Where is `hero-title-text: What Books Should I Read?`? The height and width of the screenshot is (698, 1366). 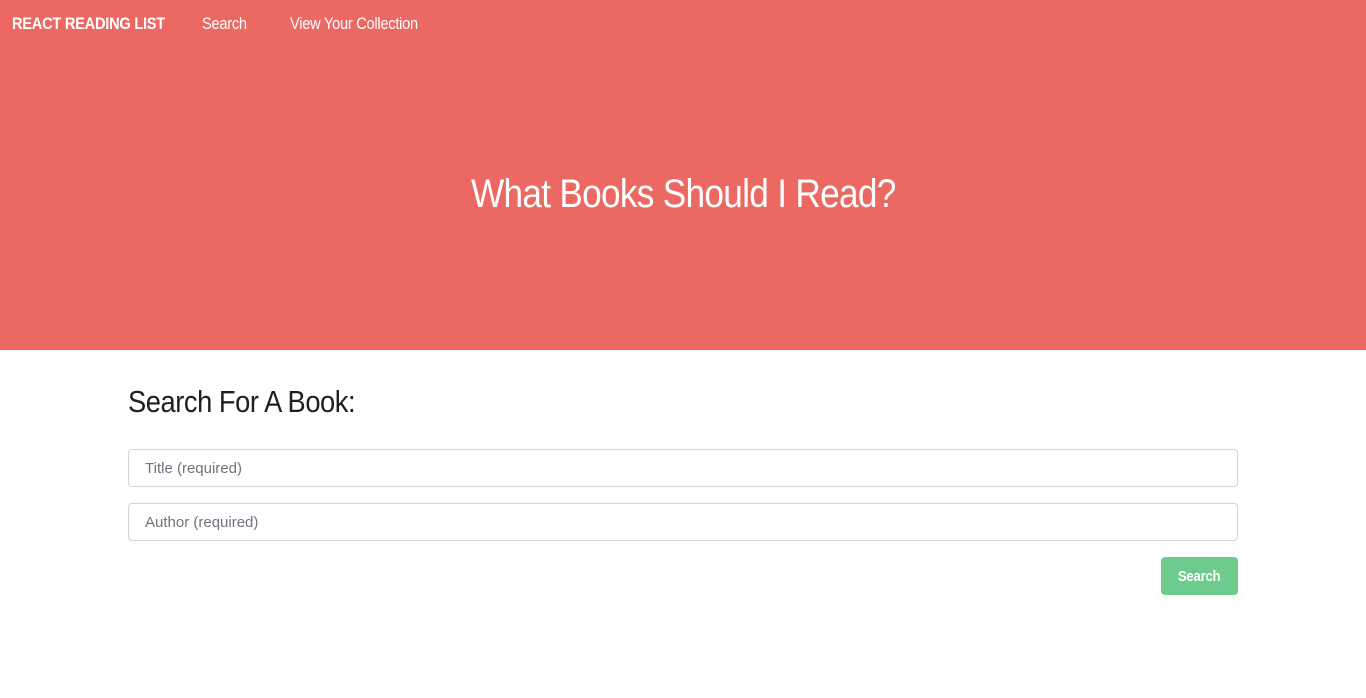 hero-title-text: What Books Should I Read? is located at coordinates (683, 194).